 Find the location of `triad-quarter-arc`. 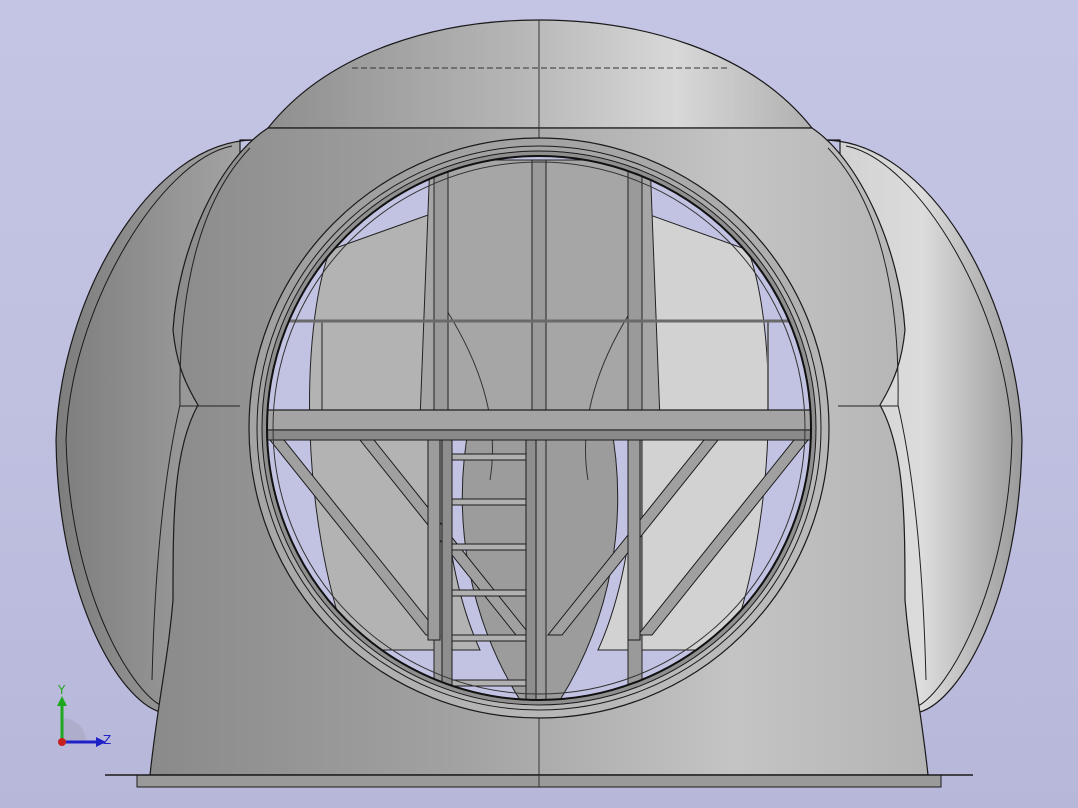

triad-quarter-arc is located at coordinates (74, 730).